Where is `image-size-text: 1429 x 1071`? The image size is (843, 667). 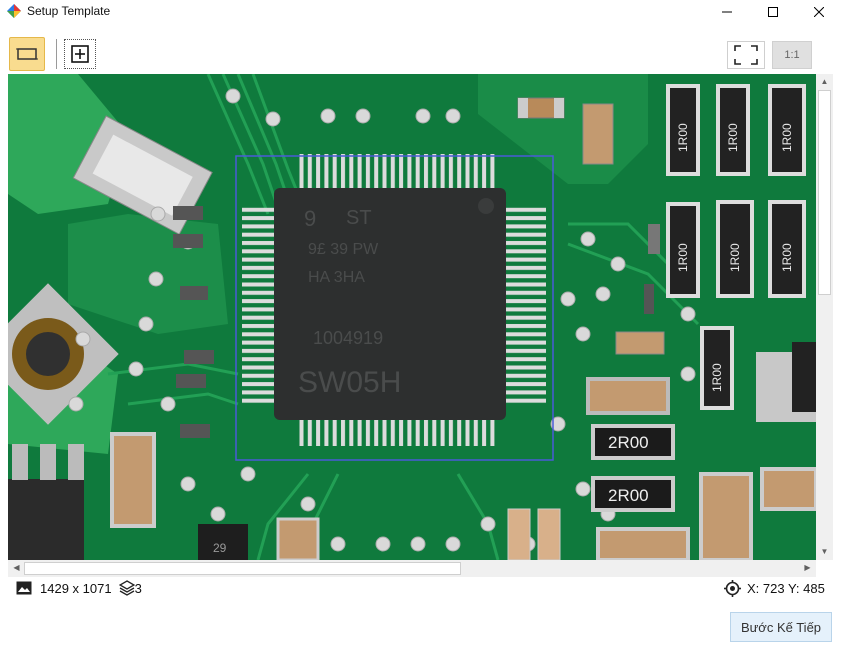
image-size-text: 1429 x 1071 is located at coordinates (76, 588).